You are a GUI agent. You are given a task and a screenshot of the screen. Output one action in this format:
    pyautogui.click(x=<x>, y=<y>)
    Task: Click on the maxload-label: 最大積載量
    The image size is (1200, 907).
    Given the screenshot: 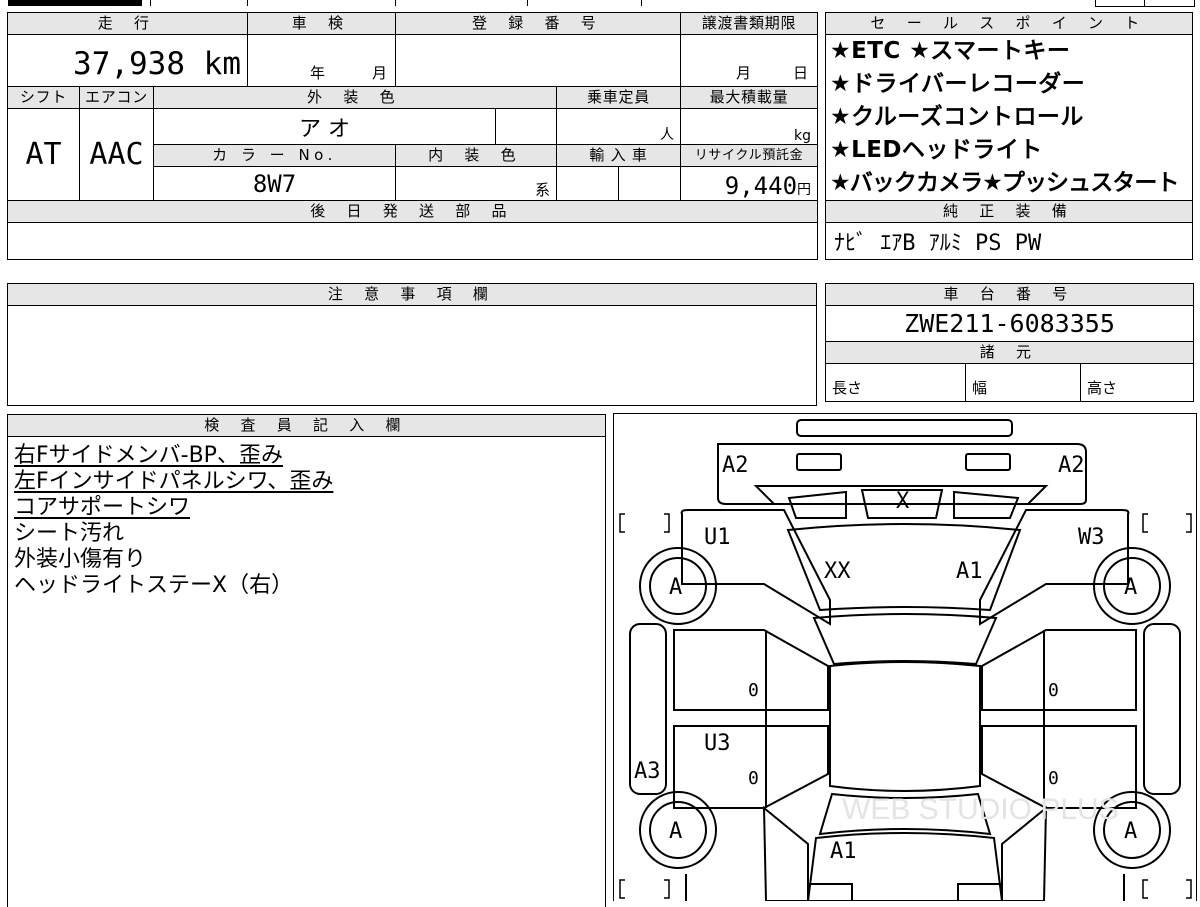 What is the action you would take?
    pyautogui.click(x=749, y=97)
    